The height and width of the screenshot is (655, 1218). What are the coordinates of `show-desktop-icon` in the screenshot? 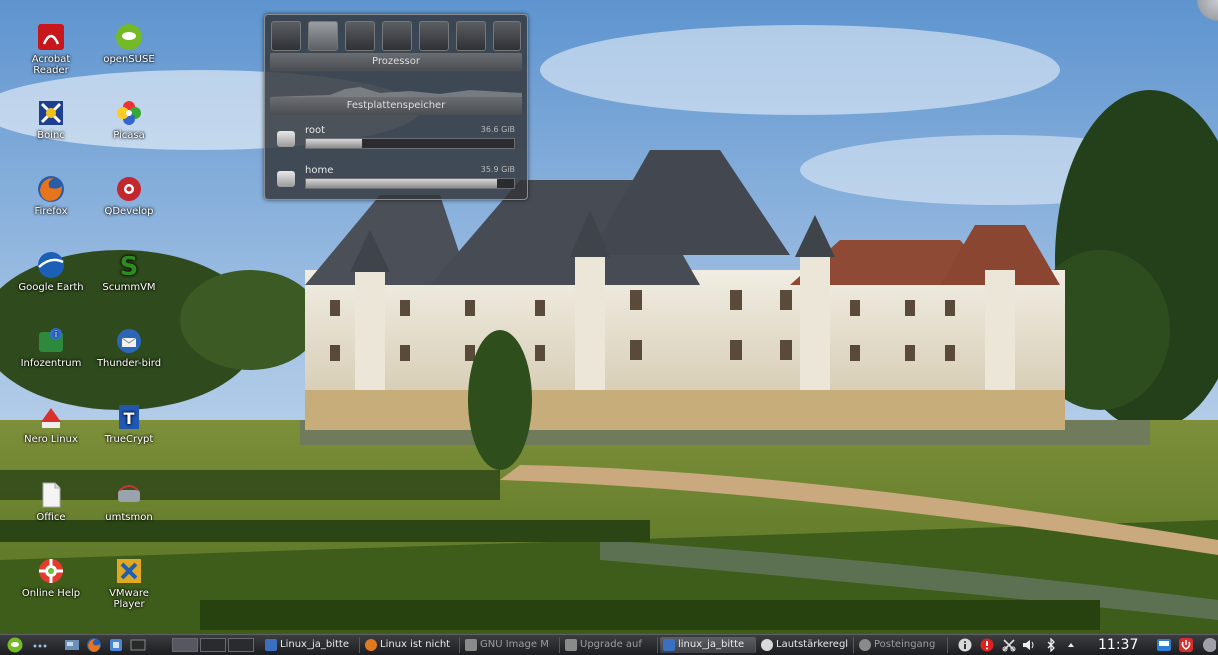 It's located at (72, 645).